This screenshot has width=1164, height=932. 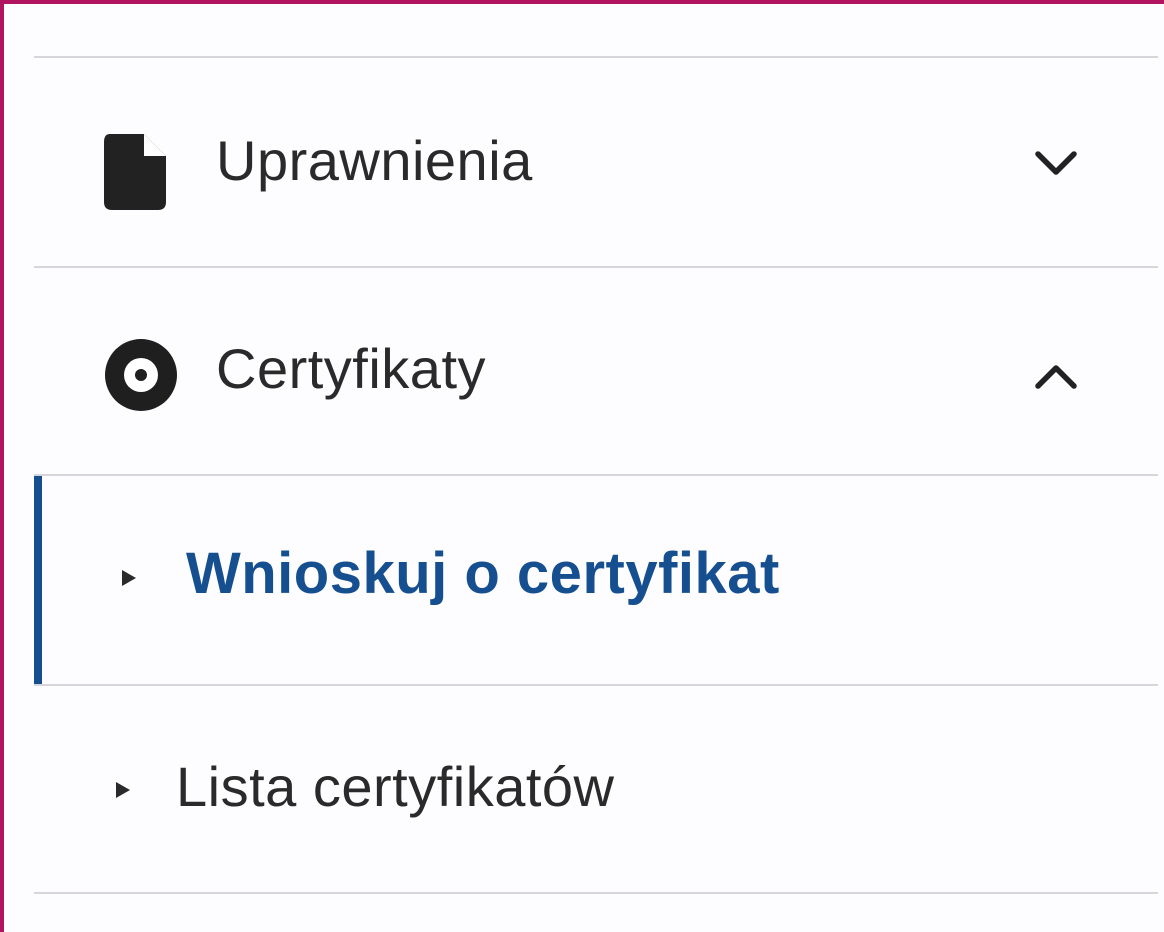 What do you see at coordinates (395, 786) in the screenshot?
I see `submenu-item-label: Lista certyfikatów` at bounding box center [395, 786].